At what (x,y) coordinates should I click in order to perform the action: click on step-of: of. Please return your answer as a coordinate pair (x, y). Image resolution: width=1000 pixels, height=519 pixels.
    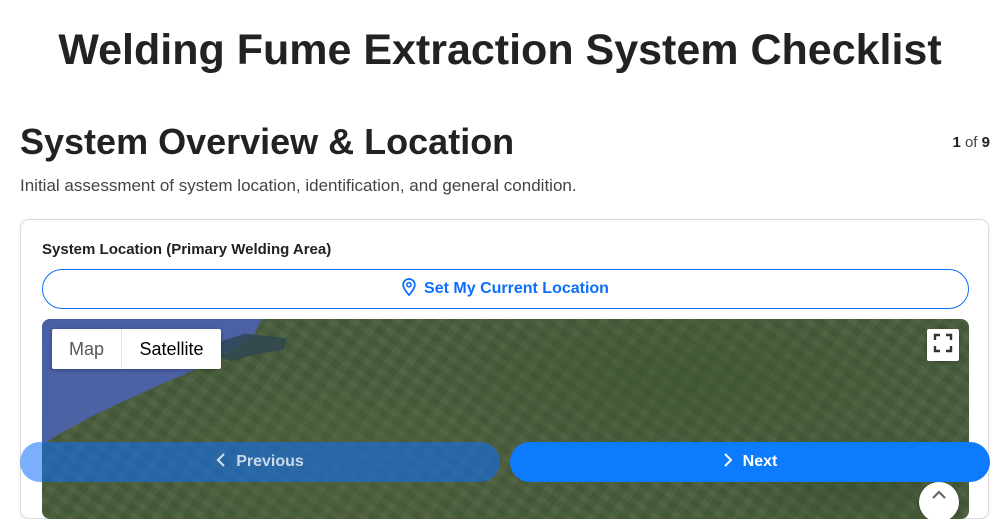
    Looking at the image, I should click on (971, 142).